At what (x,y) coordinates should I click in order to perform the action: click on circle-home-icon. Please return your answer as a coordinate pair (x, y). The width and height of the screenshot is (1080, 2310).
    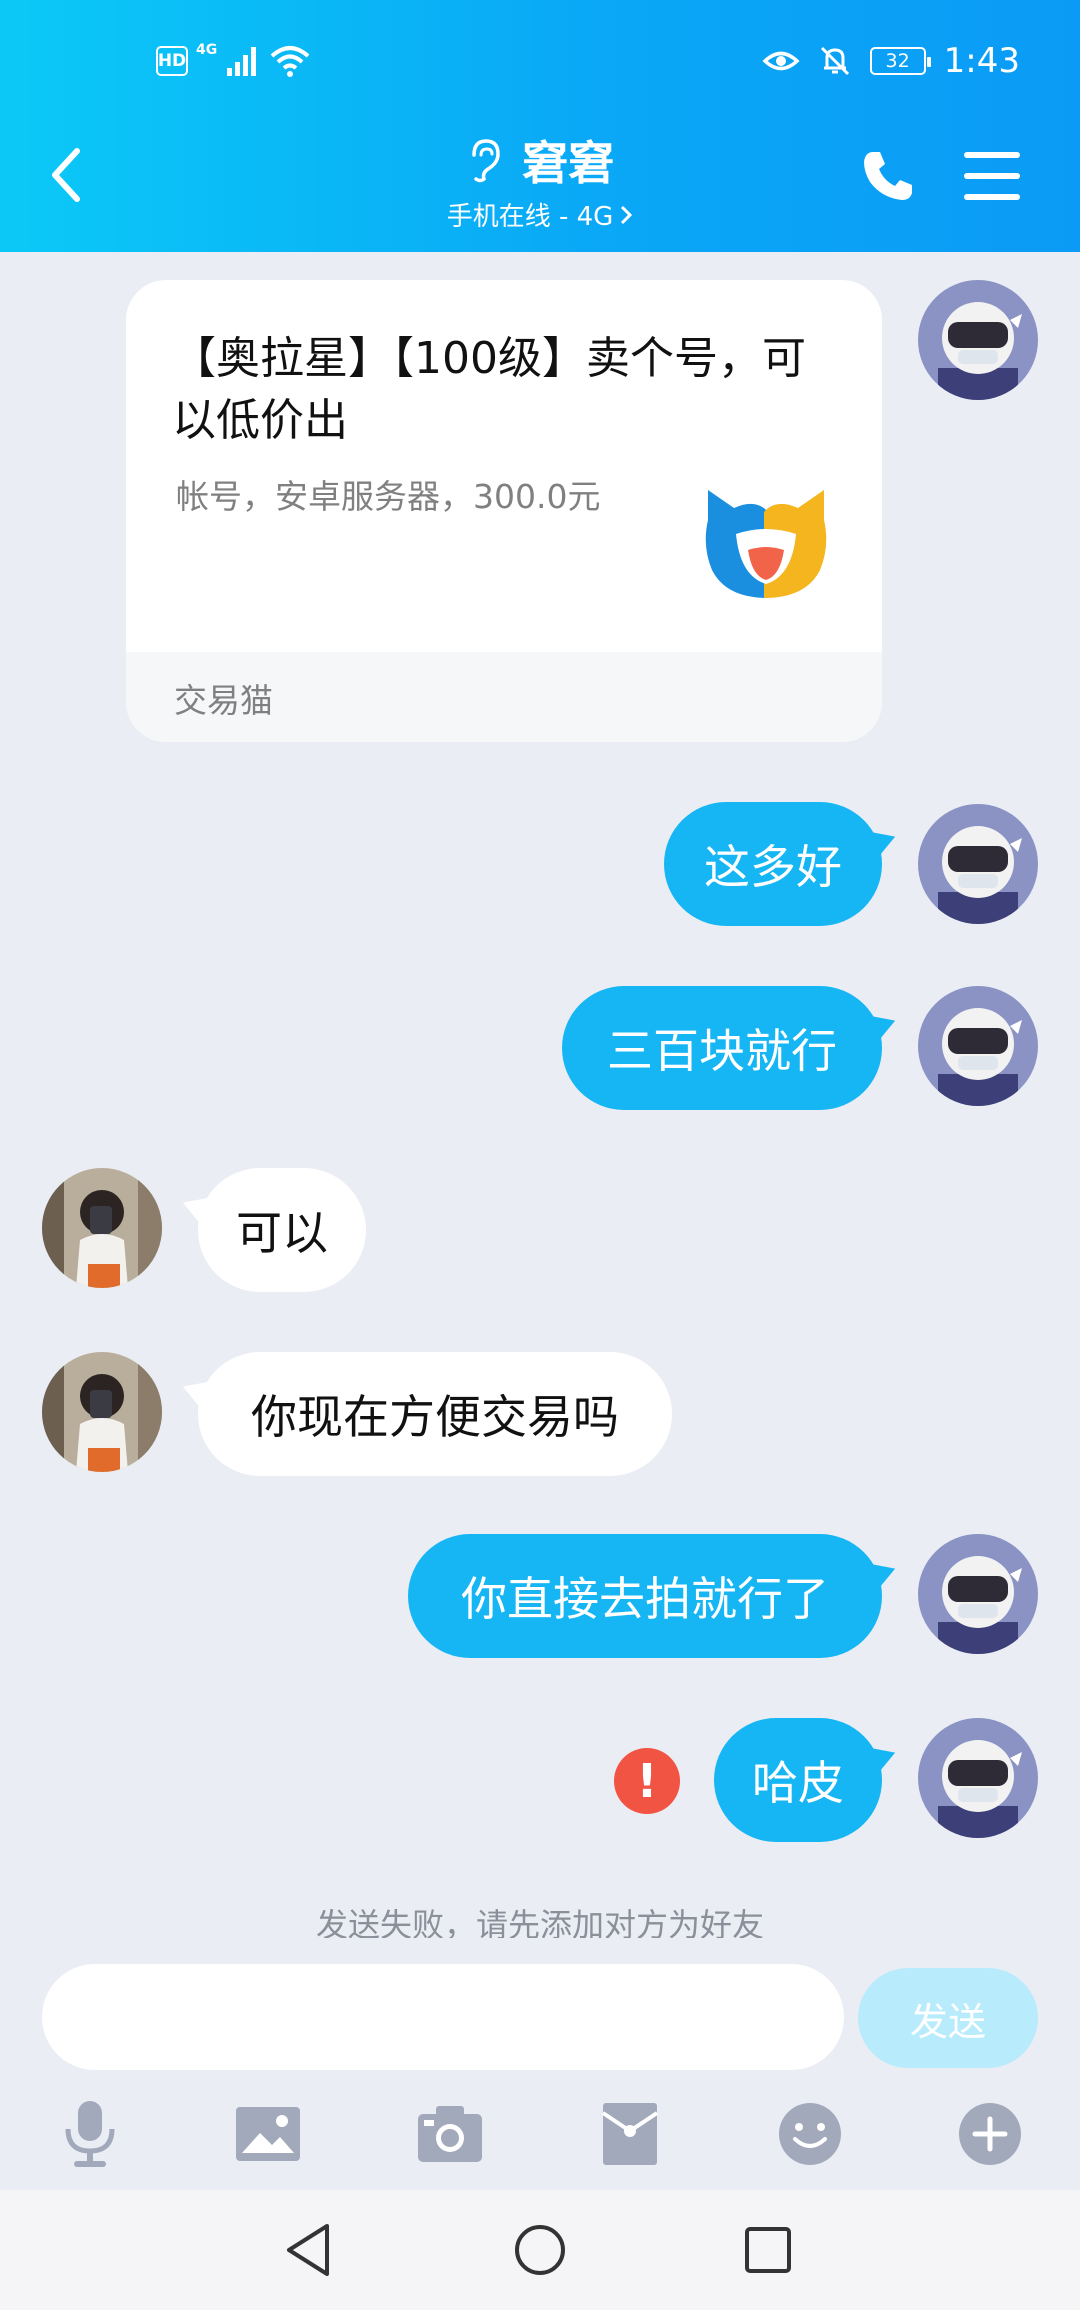
    Looking at the image, I should click on (540, 2250).